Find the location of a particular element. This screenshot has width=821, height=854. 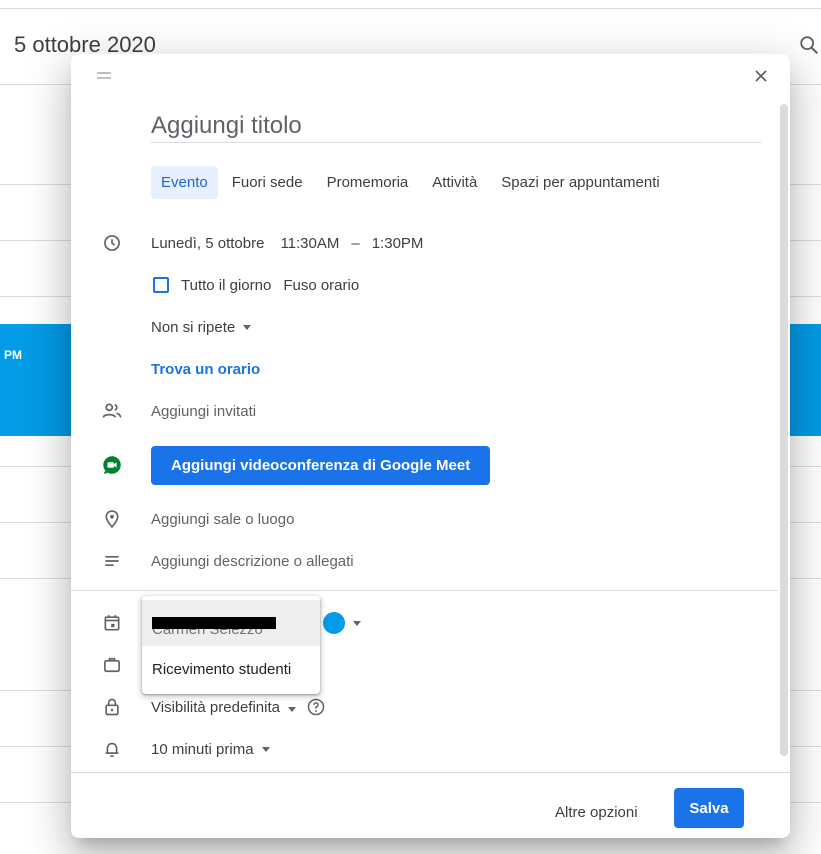

timezone-link: Fuso orario is located at coordinates (321, 285).